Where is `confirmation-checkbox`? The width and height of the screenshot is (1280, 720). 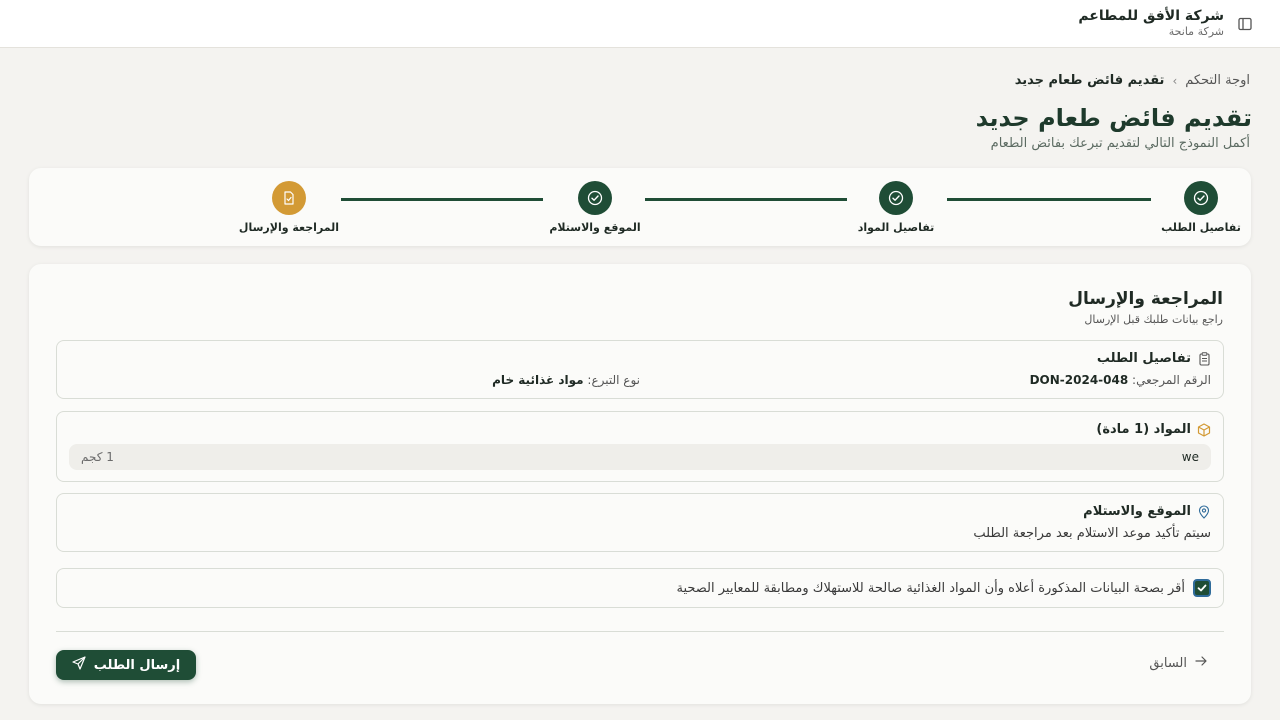
confirmation-checkbox is located at coordinates (1202, 588).